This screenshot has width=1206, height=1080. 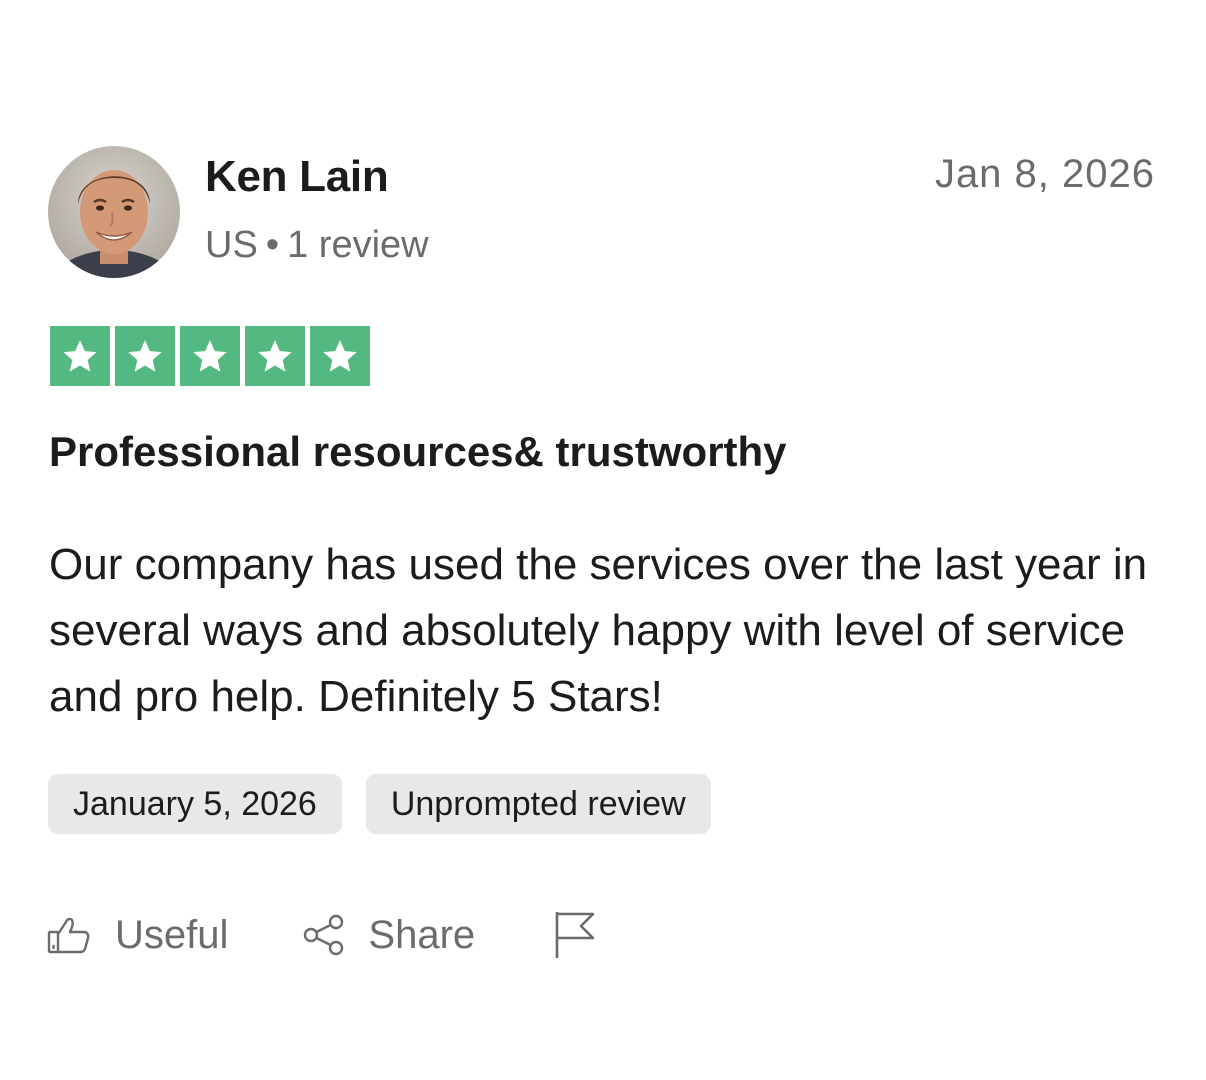 I want to click on useful-label: Useful, so click(x=172, y=934).